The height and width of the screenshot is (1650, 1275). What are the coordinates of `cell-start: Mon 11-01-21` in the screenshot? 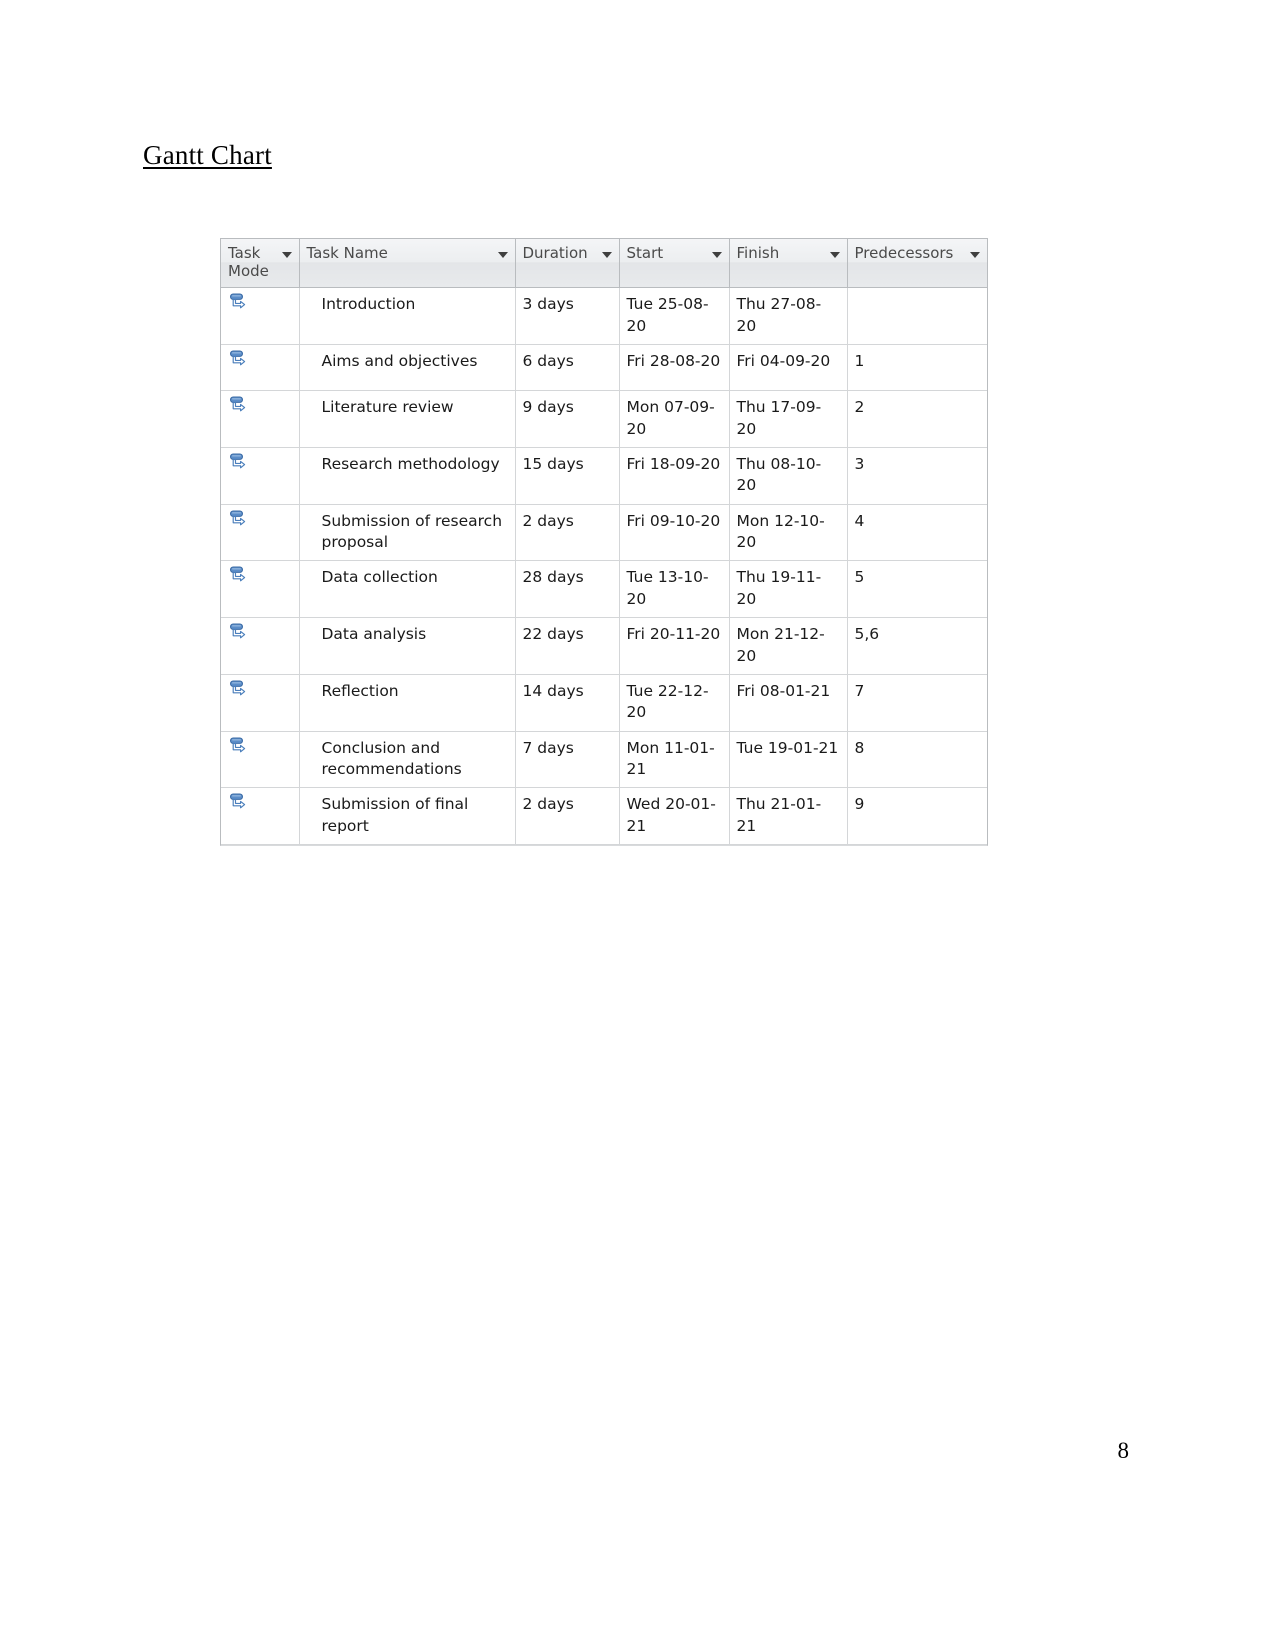 It's located at (674, 760).